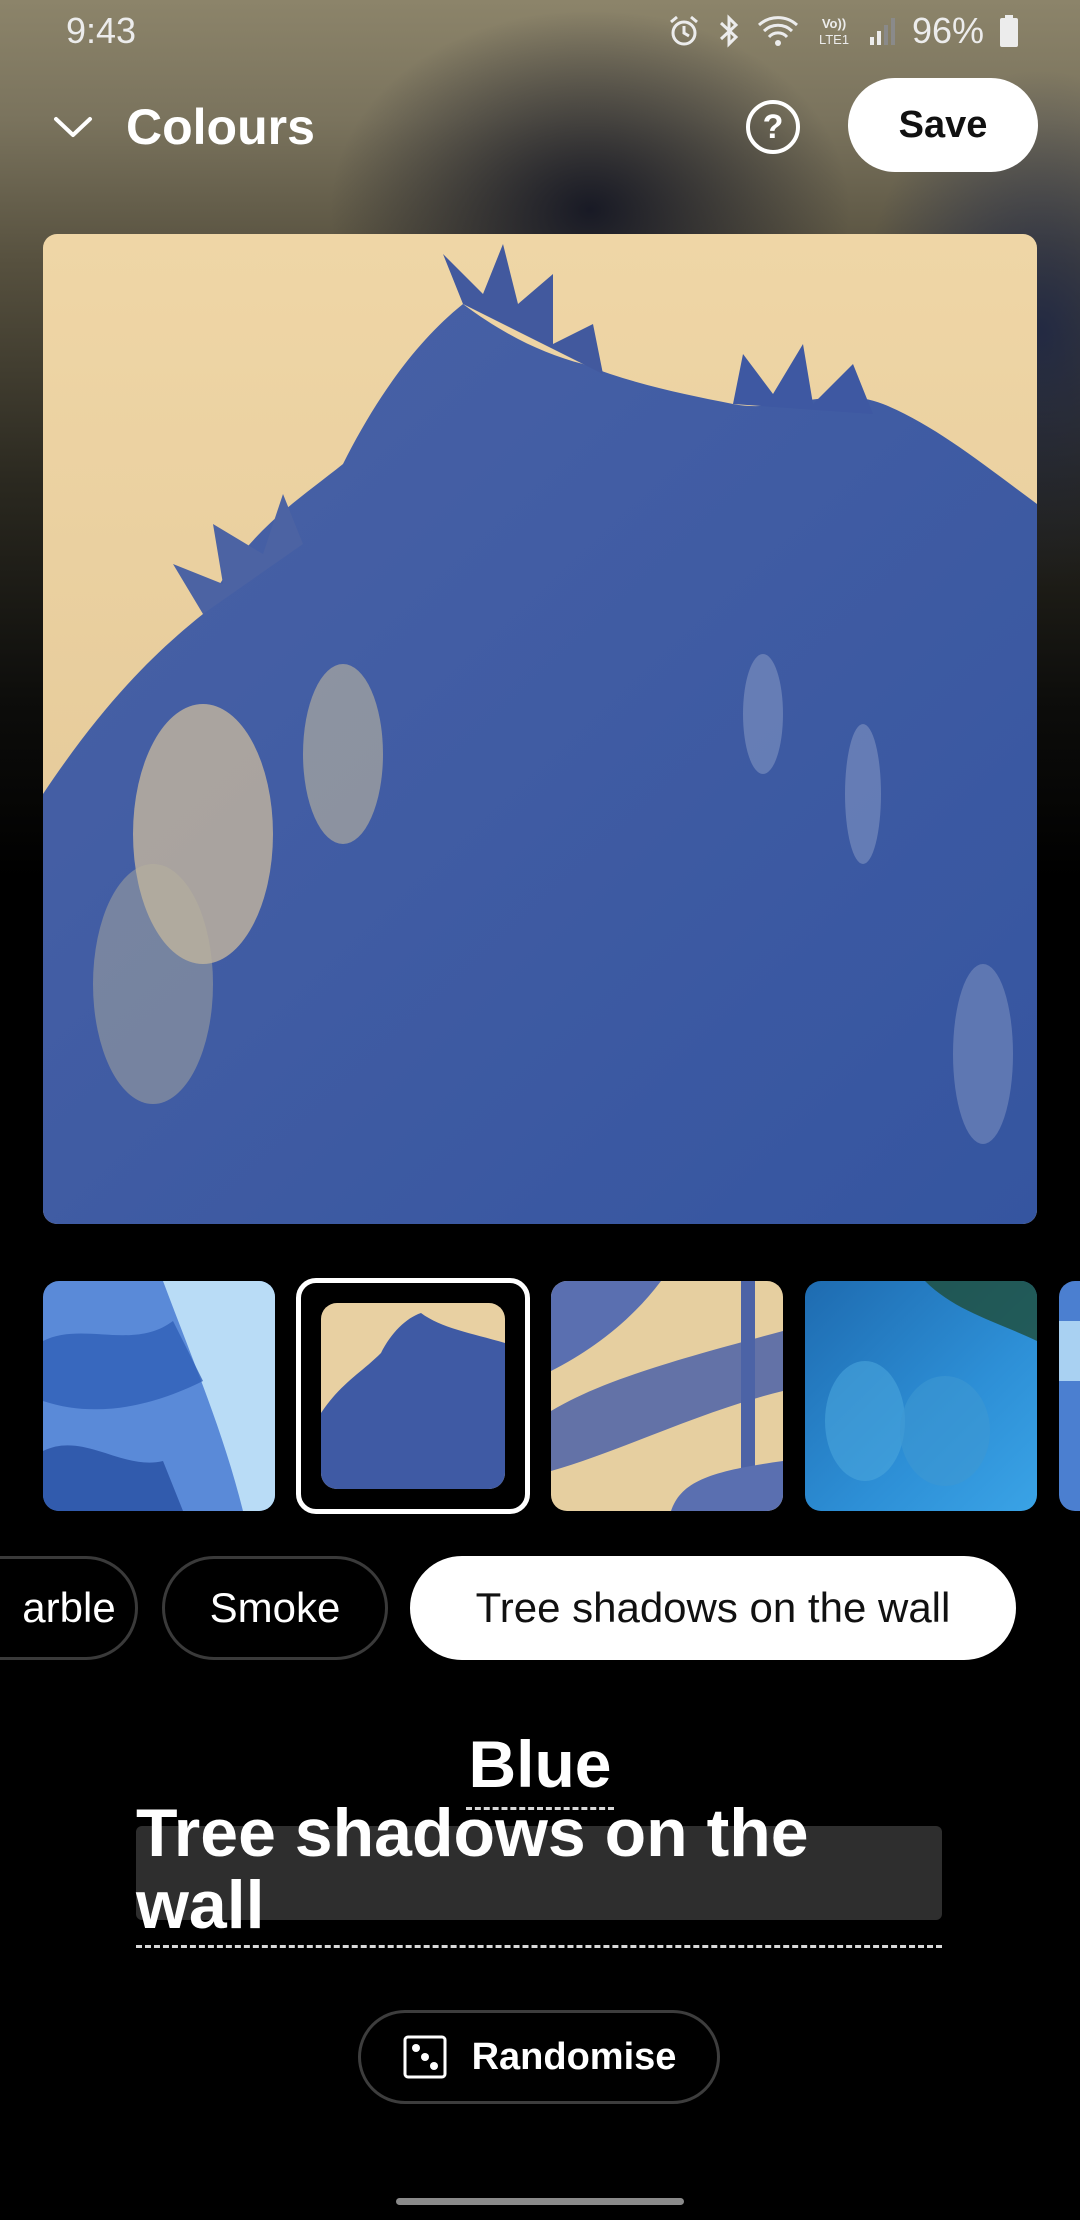 The height and width of the screenshot is (2220, 1080). I want to click on wifi-icon, so click(777, 31).